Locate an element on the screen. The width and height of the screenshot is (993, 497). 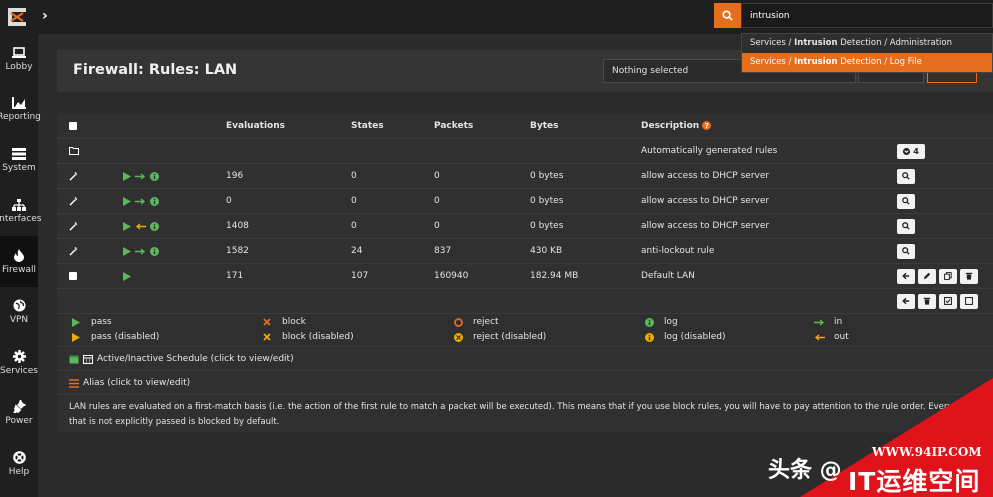
legend-pass-disabled: pass (disabled) is located at coordinates (114, 337).